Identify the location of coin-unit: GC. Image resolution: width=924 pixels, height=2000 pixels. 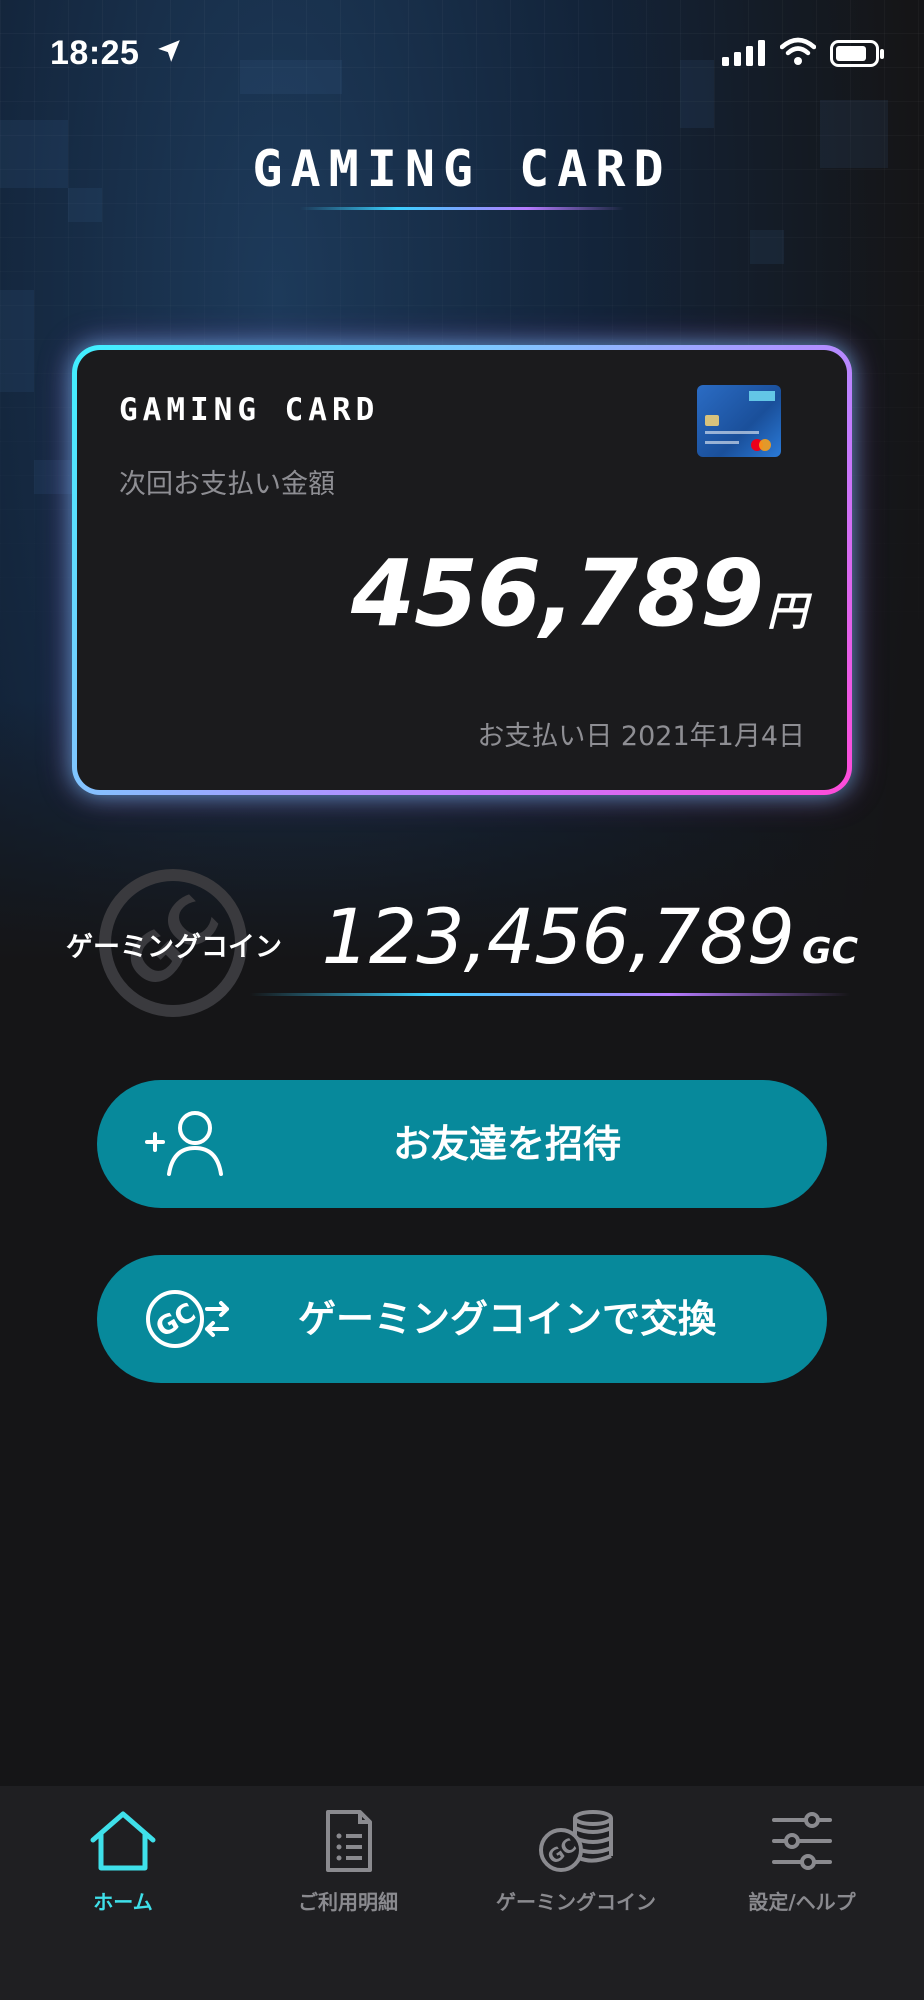
(830, 951).